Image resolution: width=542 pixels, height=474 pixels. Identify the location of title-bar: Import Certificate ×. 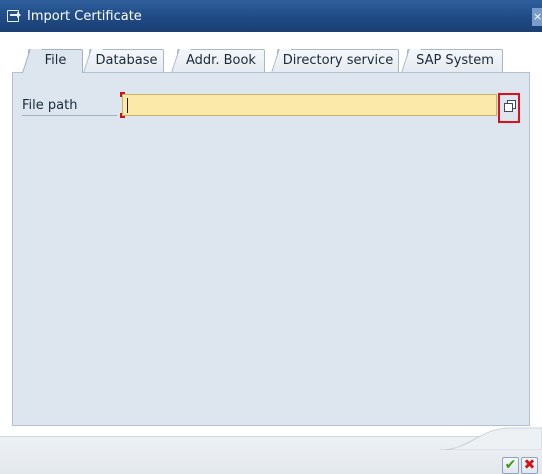
(271, 16).